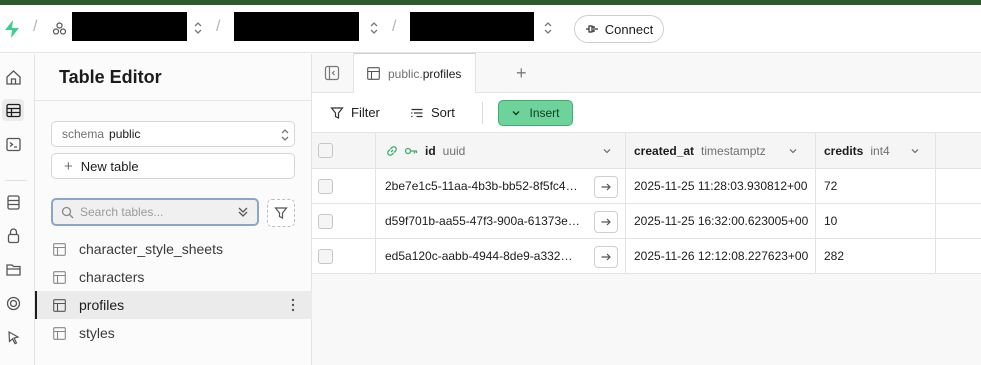 This screenshot has width=981, height=365. I want to click on tab-public-profiles: public.profiles, so click(414, 73).